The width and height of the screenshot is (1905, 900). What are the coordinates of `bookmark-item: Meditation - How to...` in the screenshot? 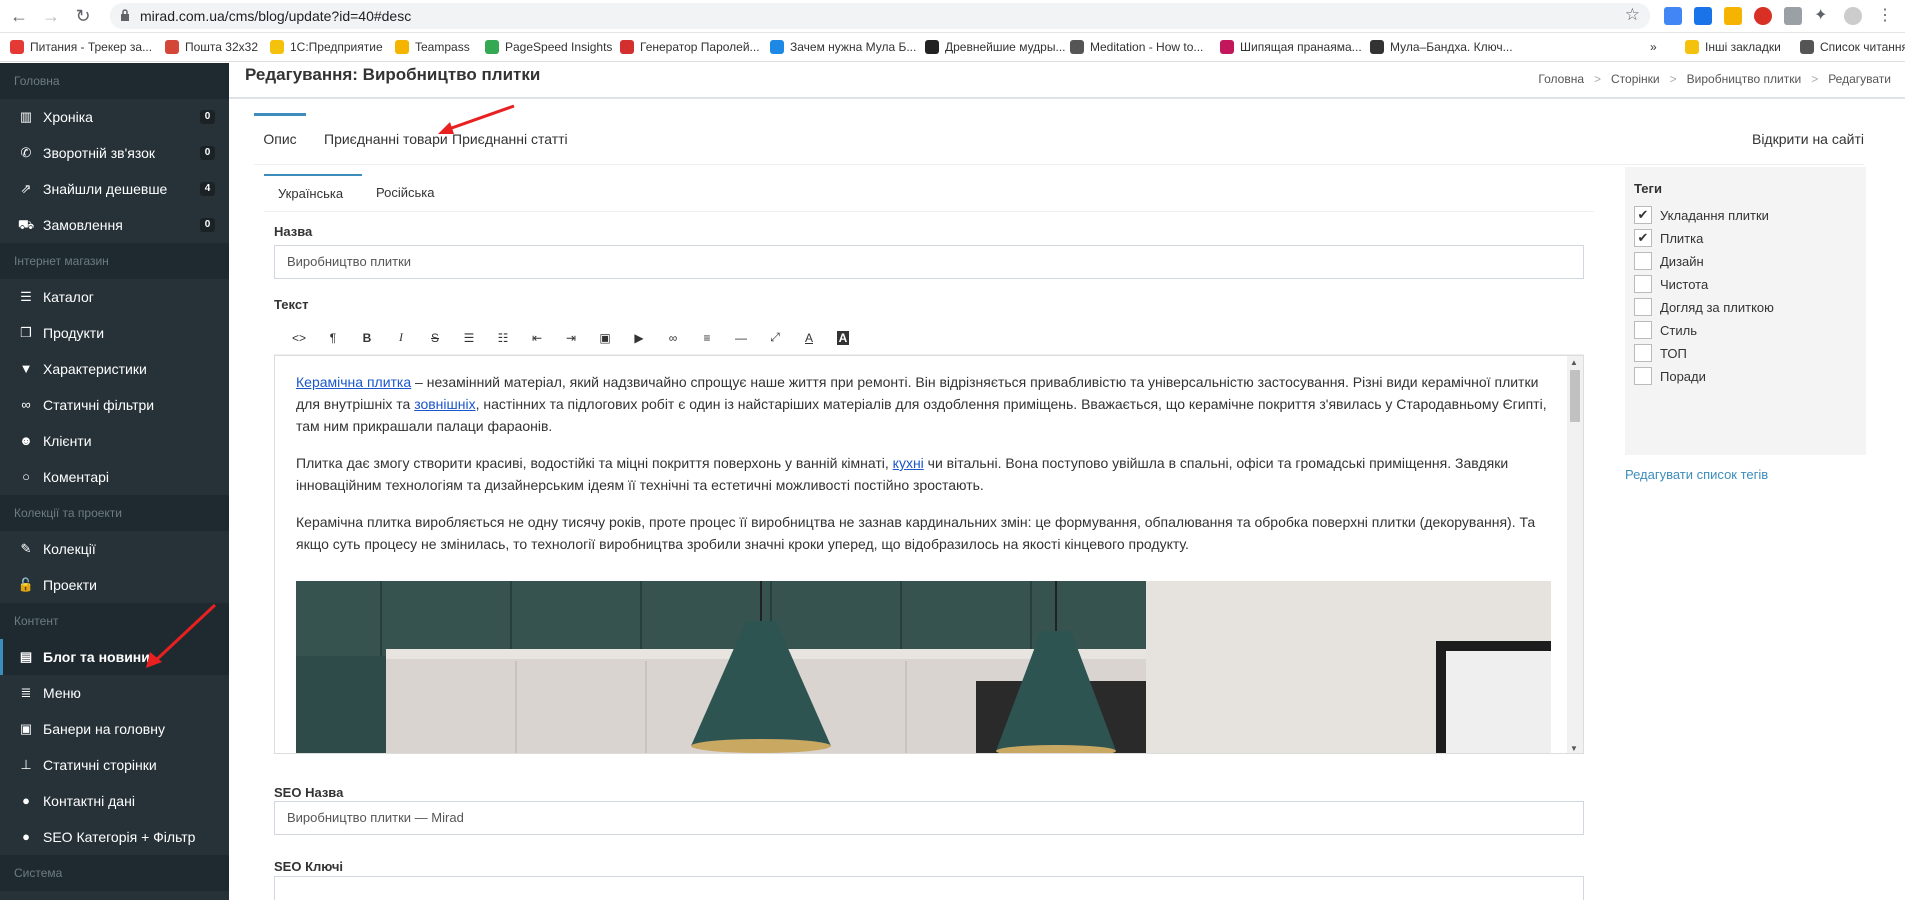 It's located at (1136, 47).